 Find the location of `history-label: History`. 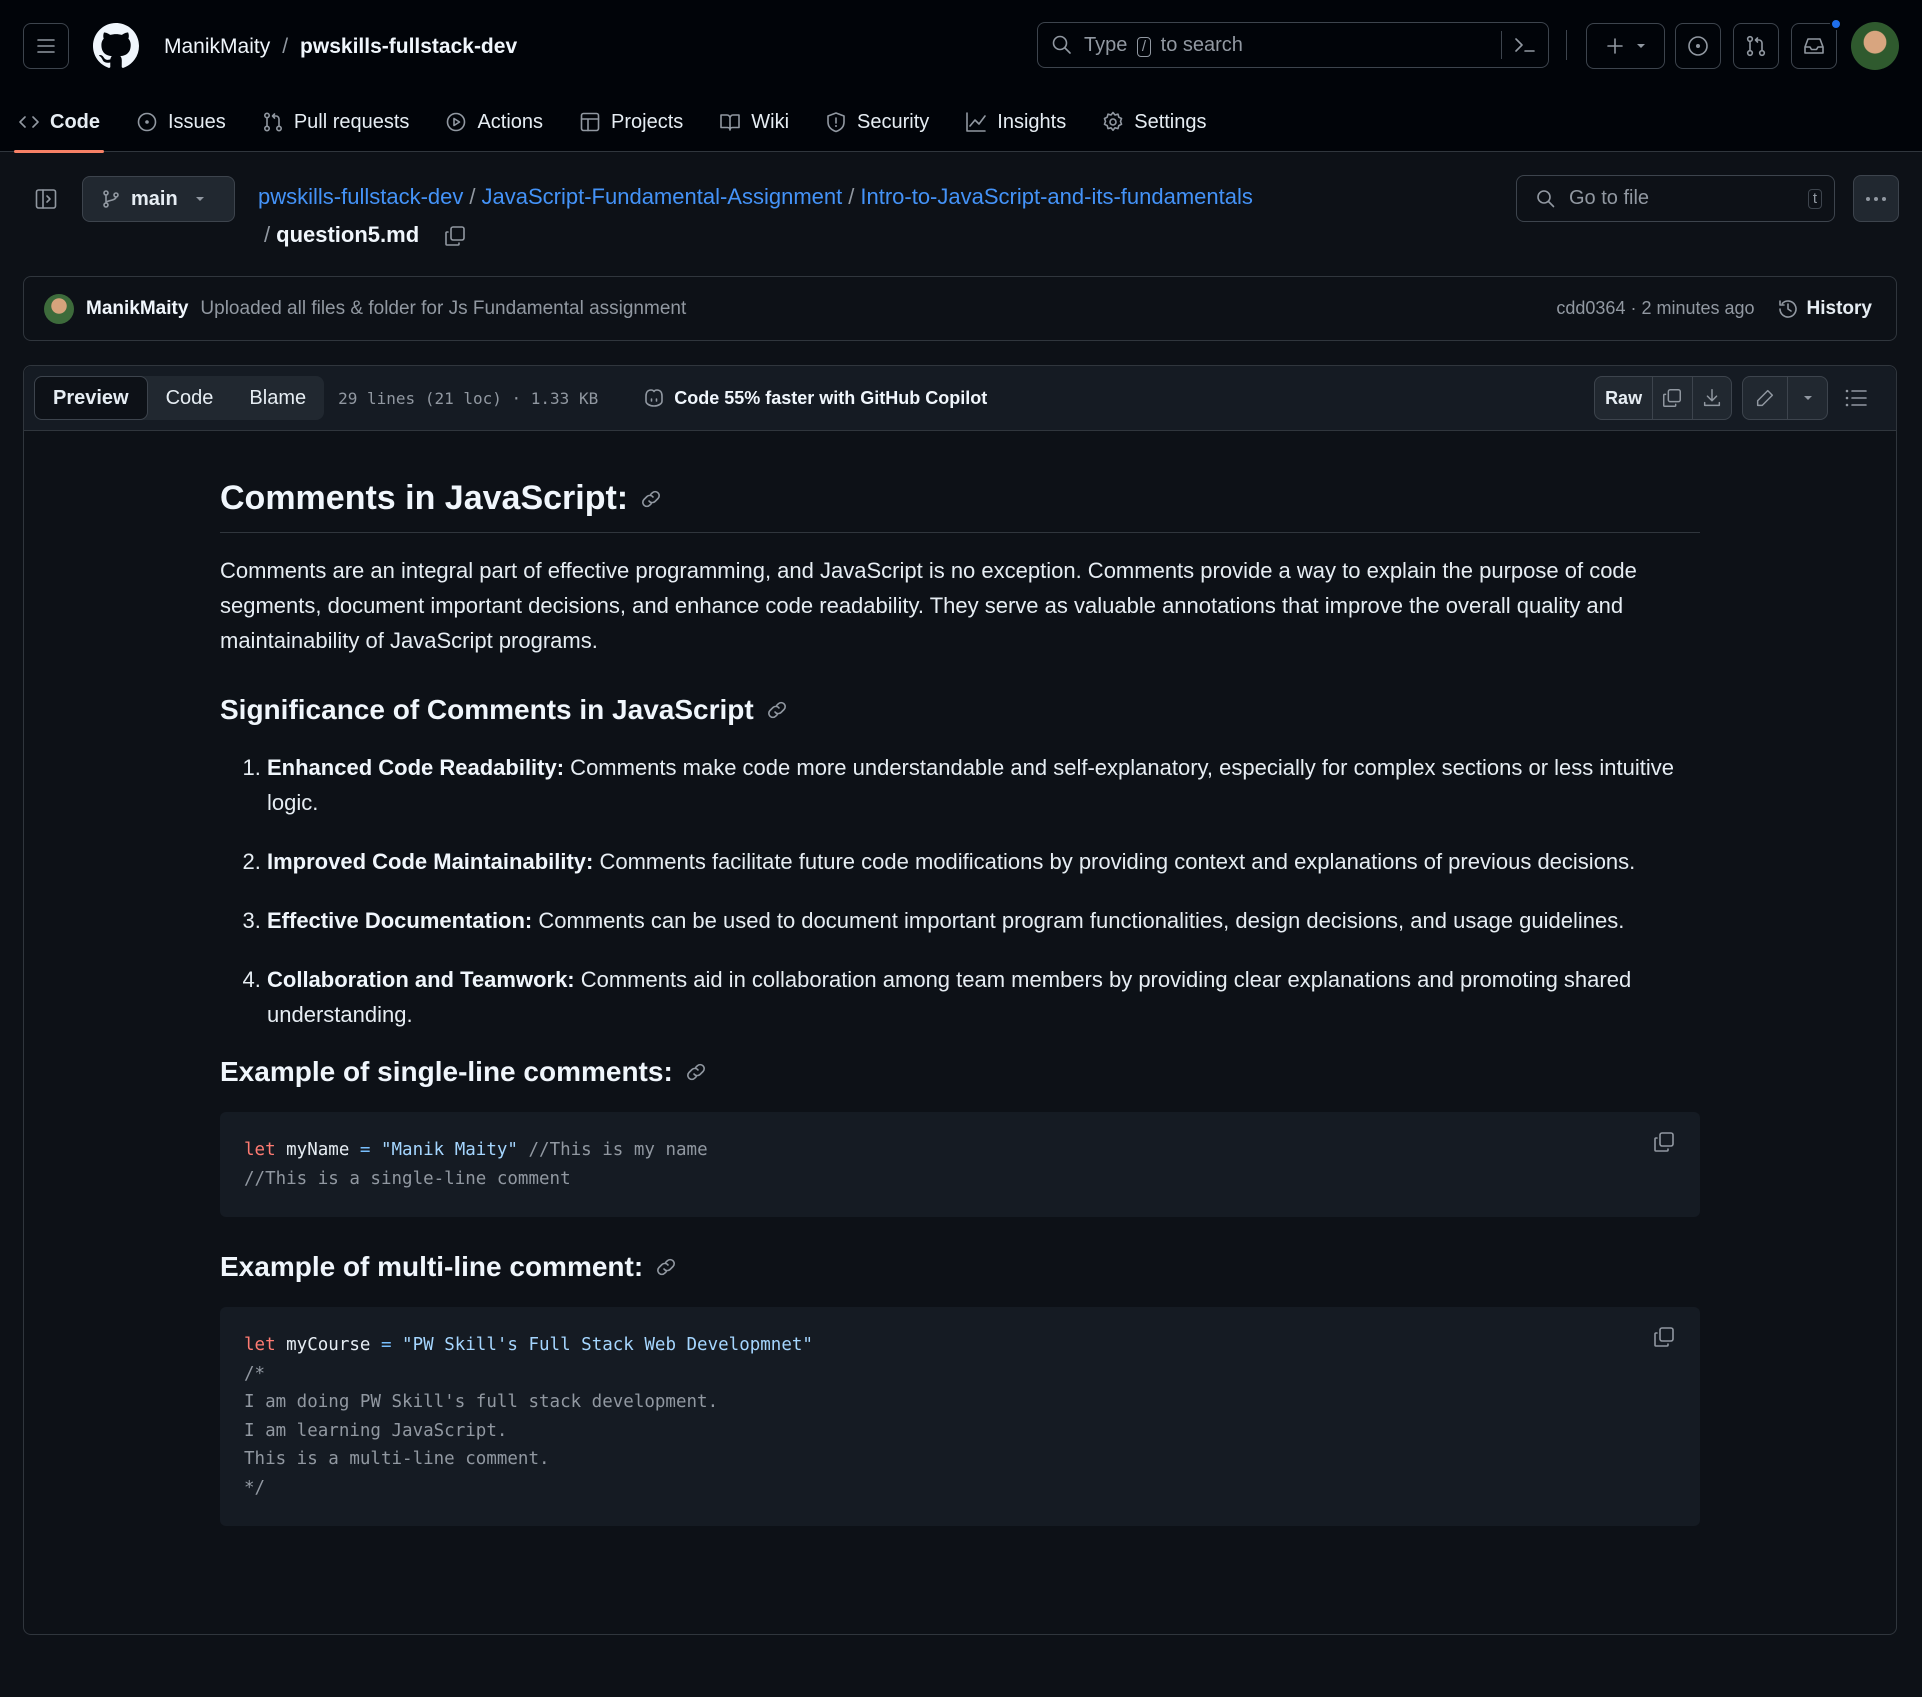

history-label: History is located at coordinates (1839, 308).